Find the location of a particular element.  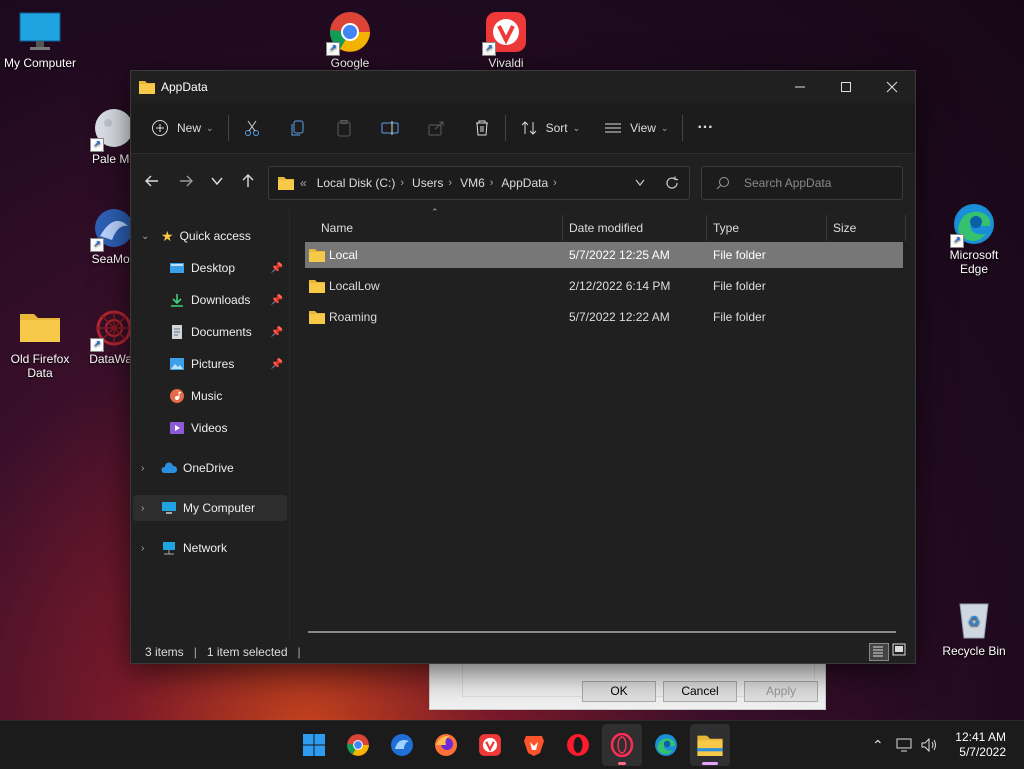

search-box is located at coordinates (802, 183).